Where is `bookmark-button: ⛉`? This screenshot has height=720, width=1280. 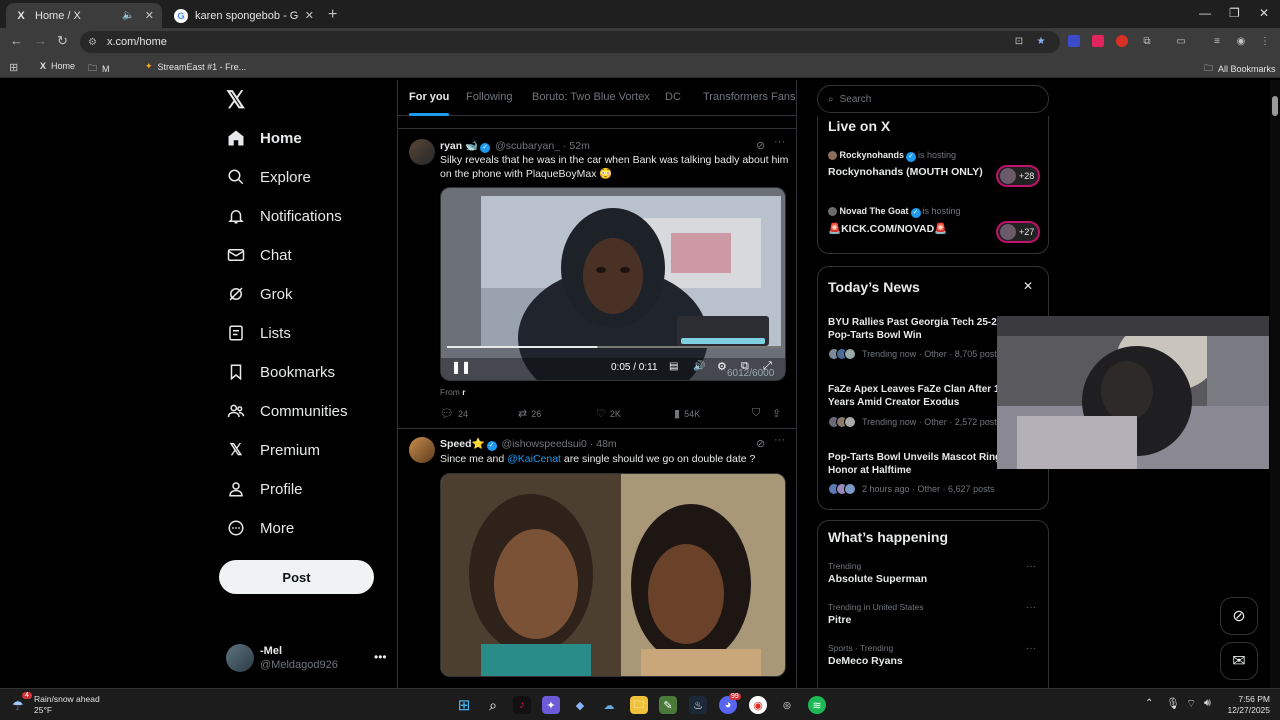 bookmark-button: ⛉ is located at coordinates (756, 413).